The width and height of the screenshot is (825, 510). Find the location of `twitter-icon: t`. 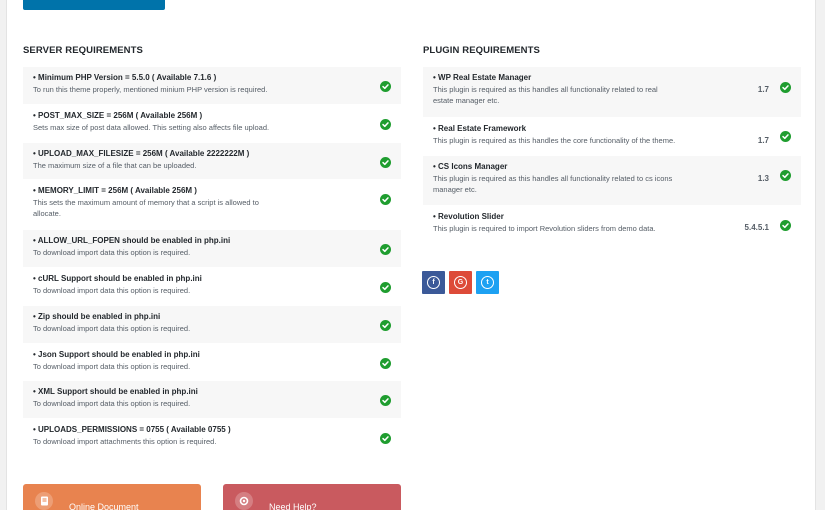

twitter-icon: t is located at coordinates (487, 282).